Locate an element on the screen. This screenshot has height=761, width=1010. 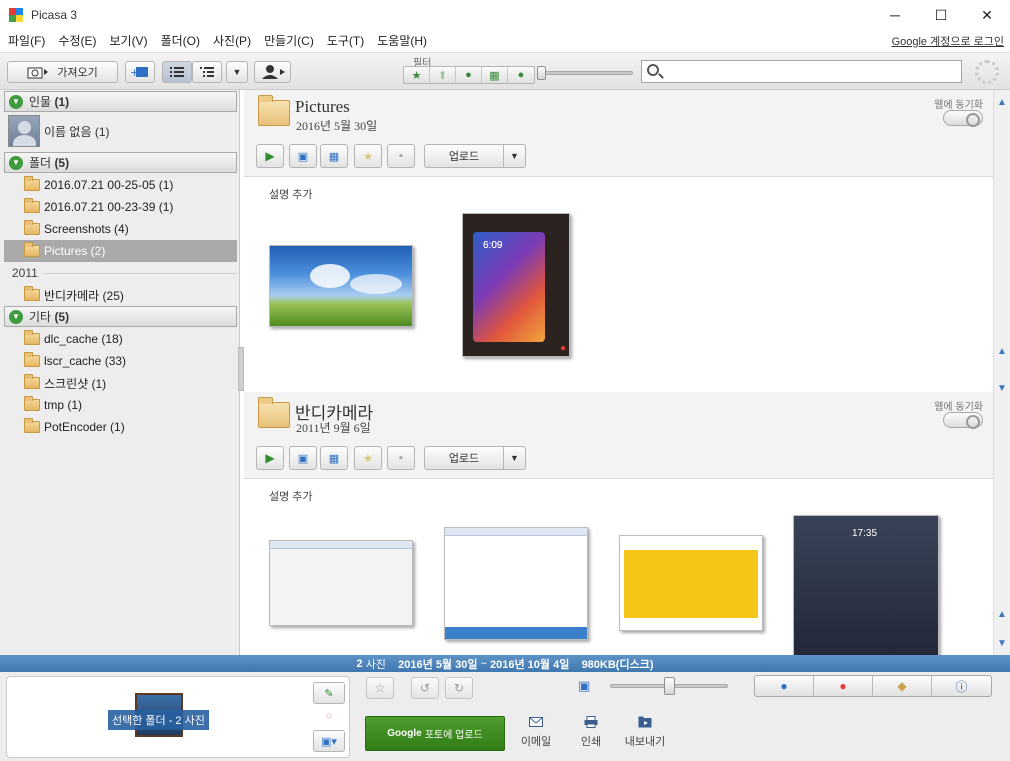
folder-label: 스크린샷 (1) is located at coordinates (75, 383).